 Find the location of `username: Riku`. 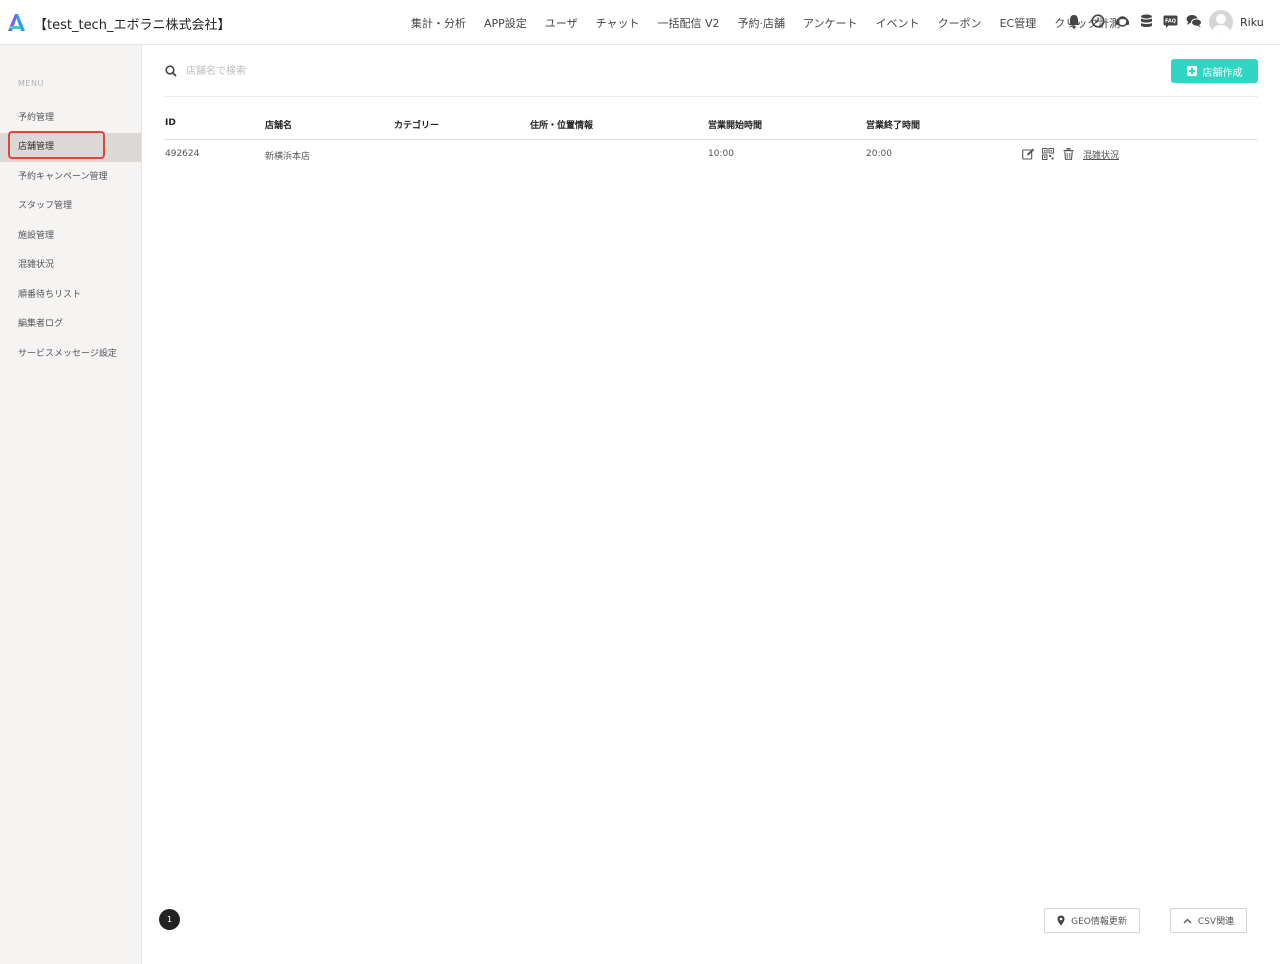

username: Riku is located at coordinates (1252, 22).